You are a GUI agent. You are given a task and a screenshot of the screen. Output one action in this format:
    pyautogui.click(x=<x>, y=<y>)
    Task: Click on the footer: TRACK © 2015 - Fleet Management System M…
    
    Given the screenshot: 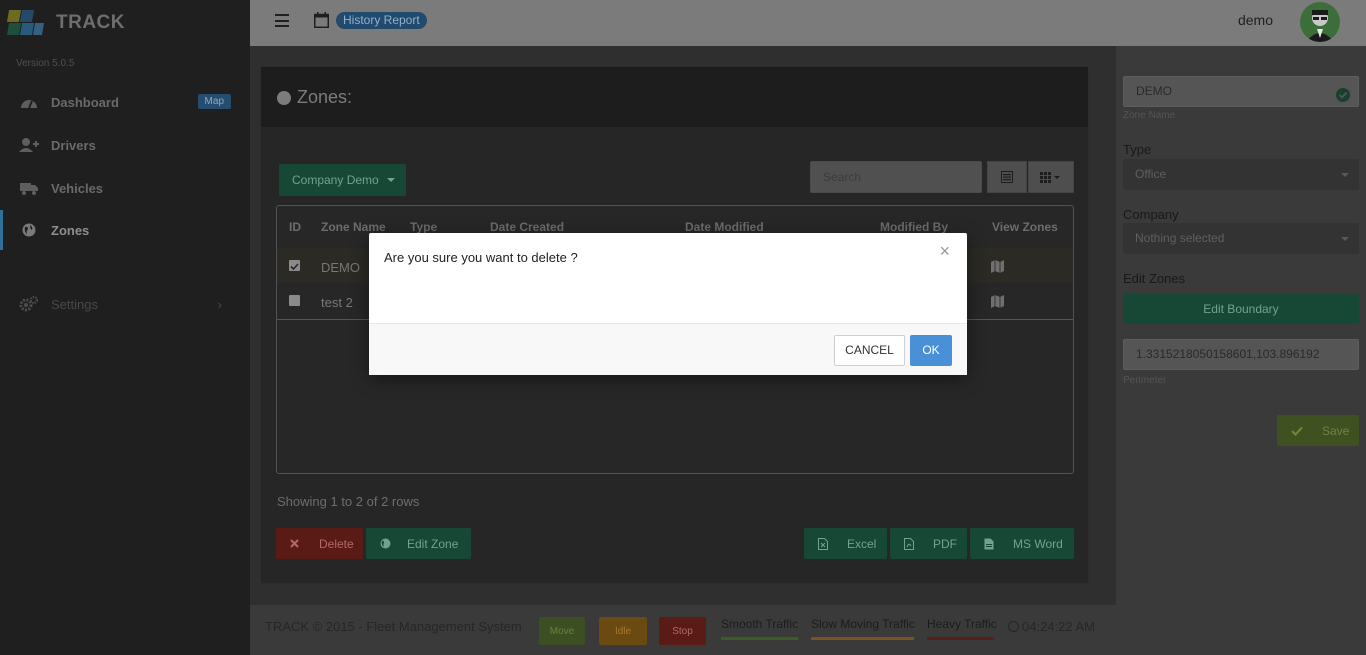 What is the action you would take?
    pyautogui.click(x=683, y=630)
    